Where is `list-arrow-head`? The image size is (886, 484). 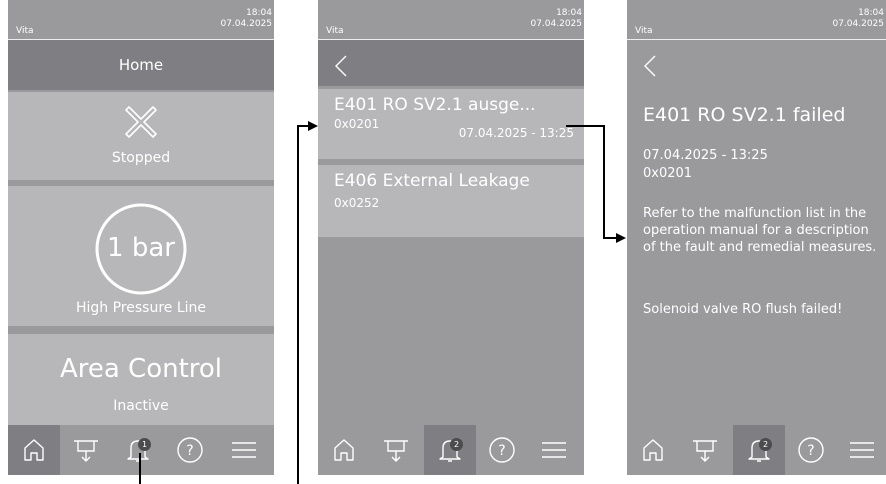 list-arrow-head is located at coordinates (313, 126).